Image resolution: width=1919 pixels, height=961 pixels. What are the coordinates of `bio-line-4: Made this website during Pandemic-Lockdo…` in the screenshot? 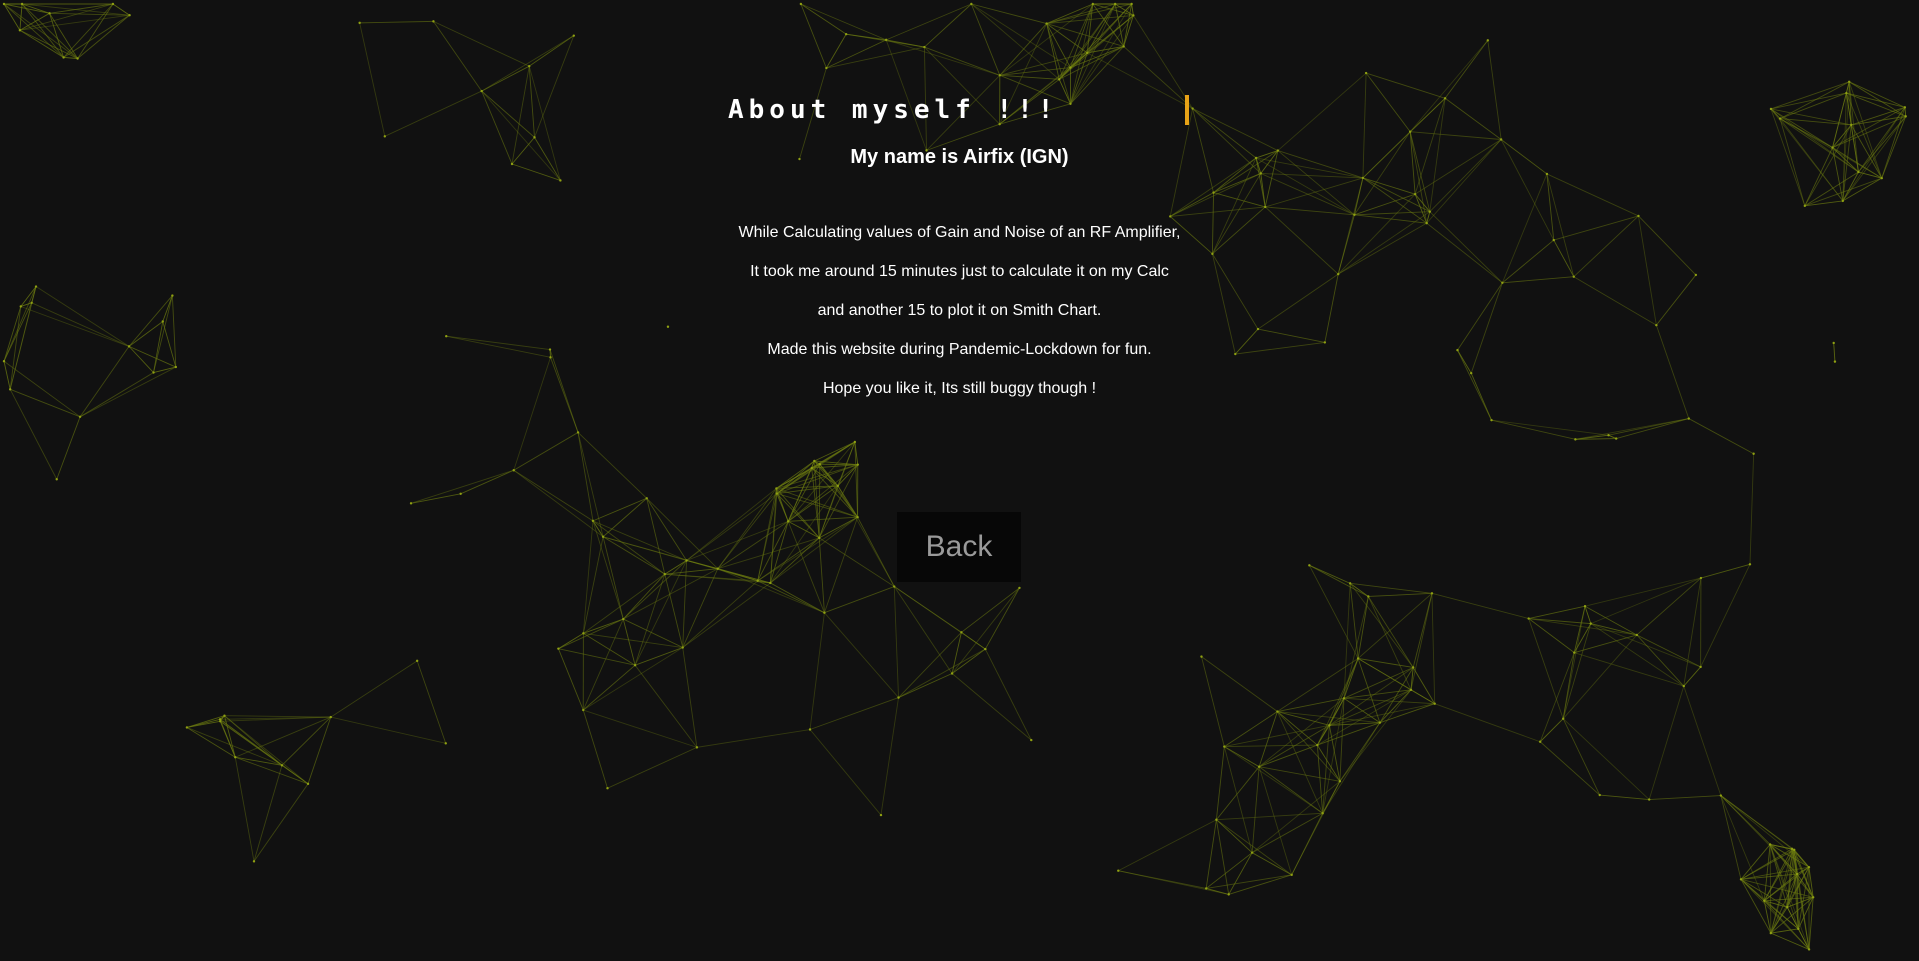 It's located at (959, 349).